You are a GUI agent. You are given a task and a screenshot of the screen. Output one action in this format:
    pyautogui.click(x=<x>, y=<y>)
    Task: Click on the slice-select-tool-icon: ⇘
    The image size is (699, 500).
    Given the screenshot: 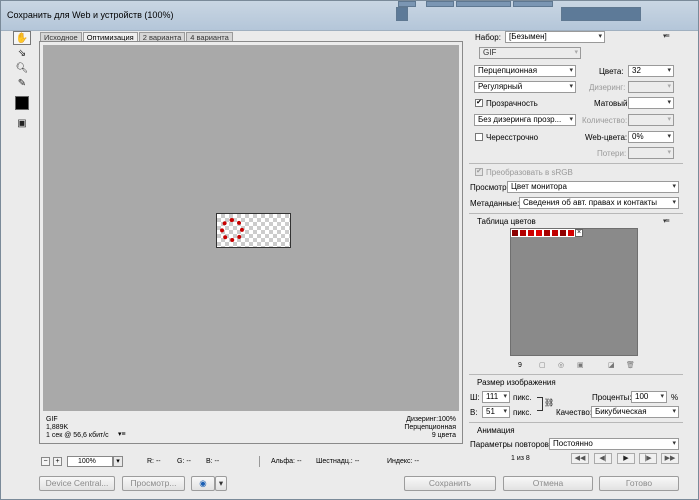 What is the action you would take?
    pyautogui.click(x=22, y=53)
    